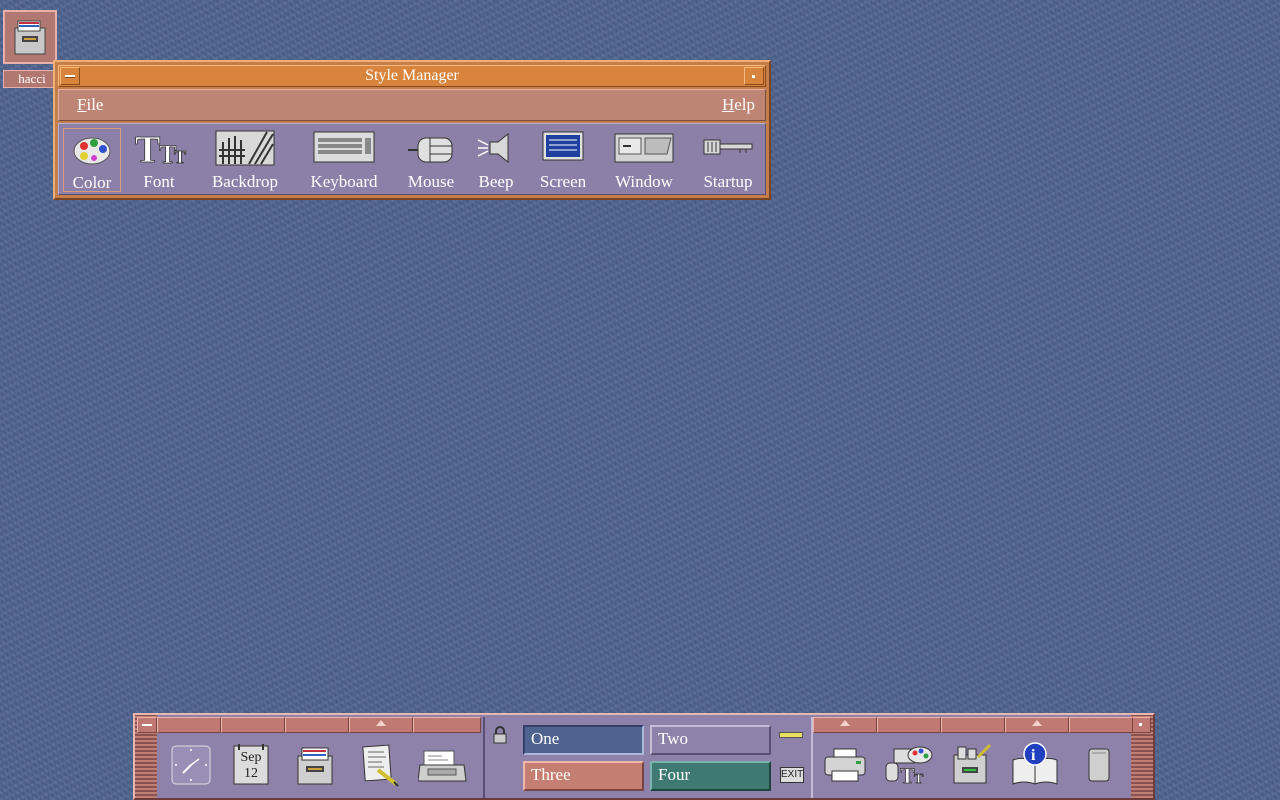 The height and width of the screenshot is (800, 1280). I want to click on menu-bar-icon, so click(147, 725).